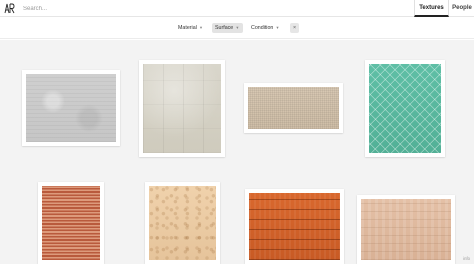 This screenshot has width=474, height=264. I want to click on filter-material: Material ▾, so click(191, 28).